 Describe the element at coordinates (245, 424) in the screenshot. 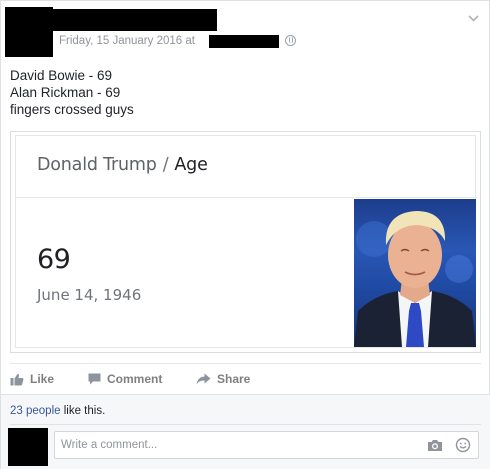

I see `divider` at that location.